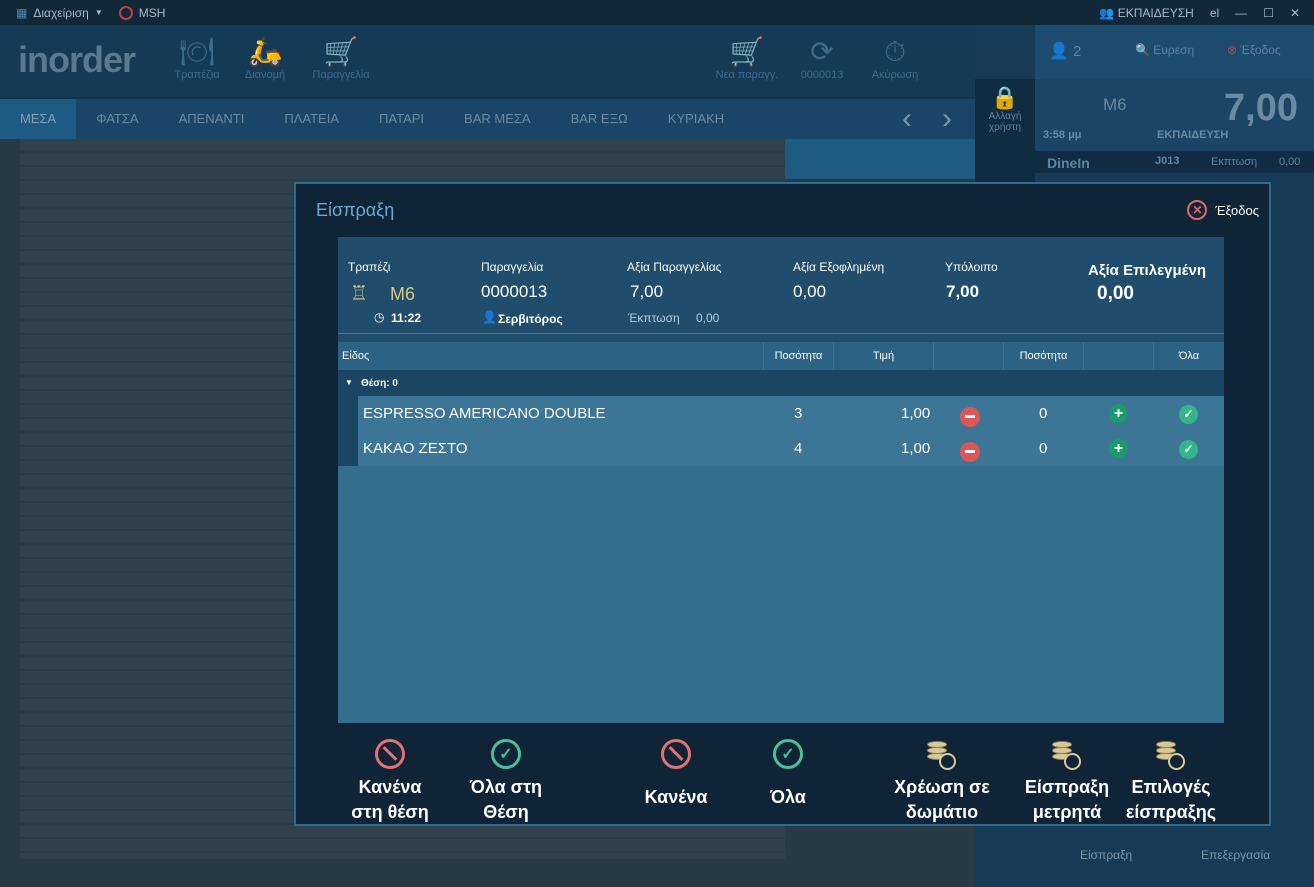 This screenshot has height=887, width=1314. I want to click on grid-icon: ▦, so click(21, 13).